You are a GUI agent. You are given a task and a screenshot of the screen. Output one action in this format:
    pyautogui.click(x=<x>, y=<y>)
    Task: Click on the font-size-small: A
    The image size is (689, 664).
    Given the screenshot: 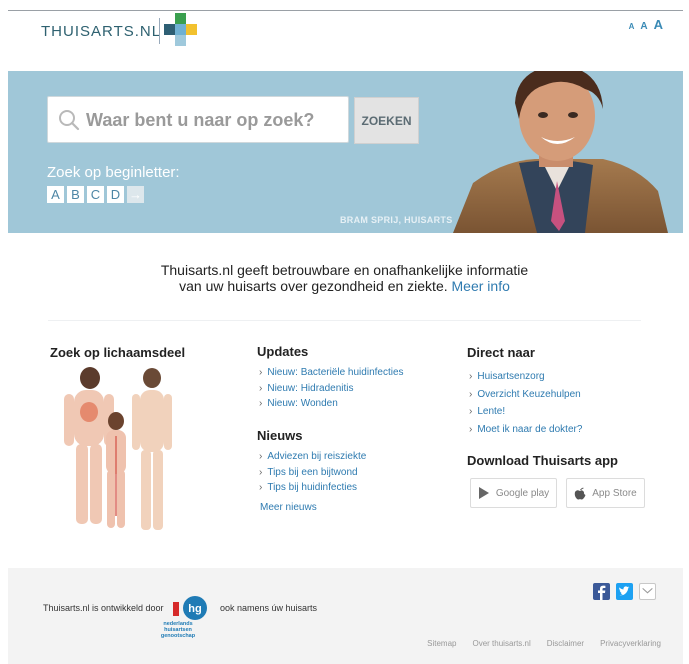 What is the action you would take?
    pyautogui.click(x=632, y=26)
    